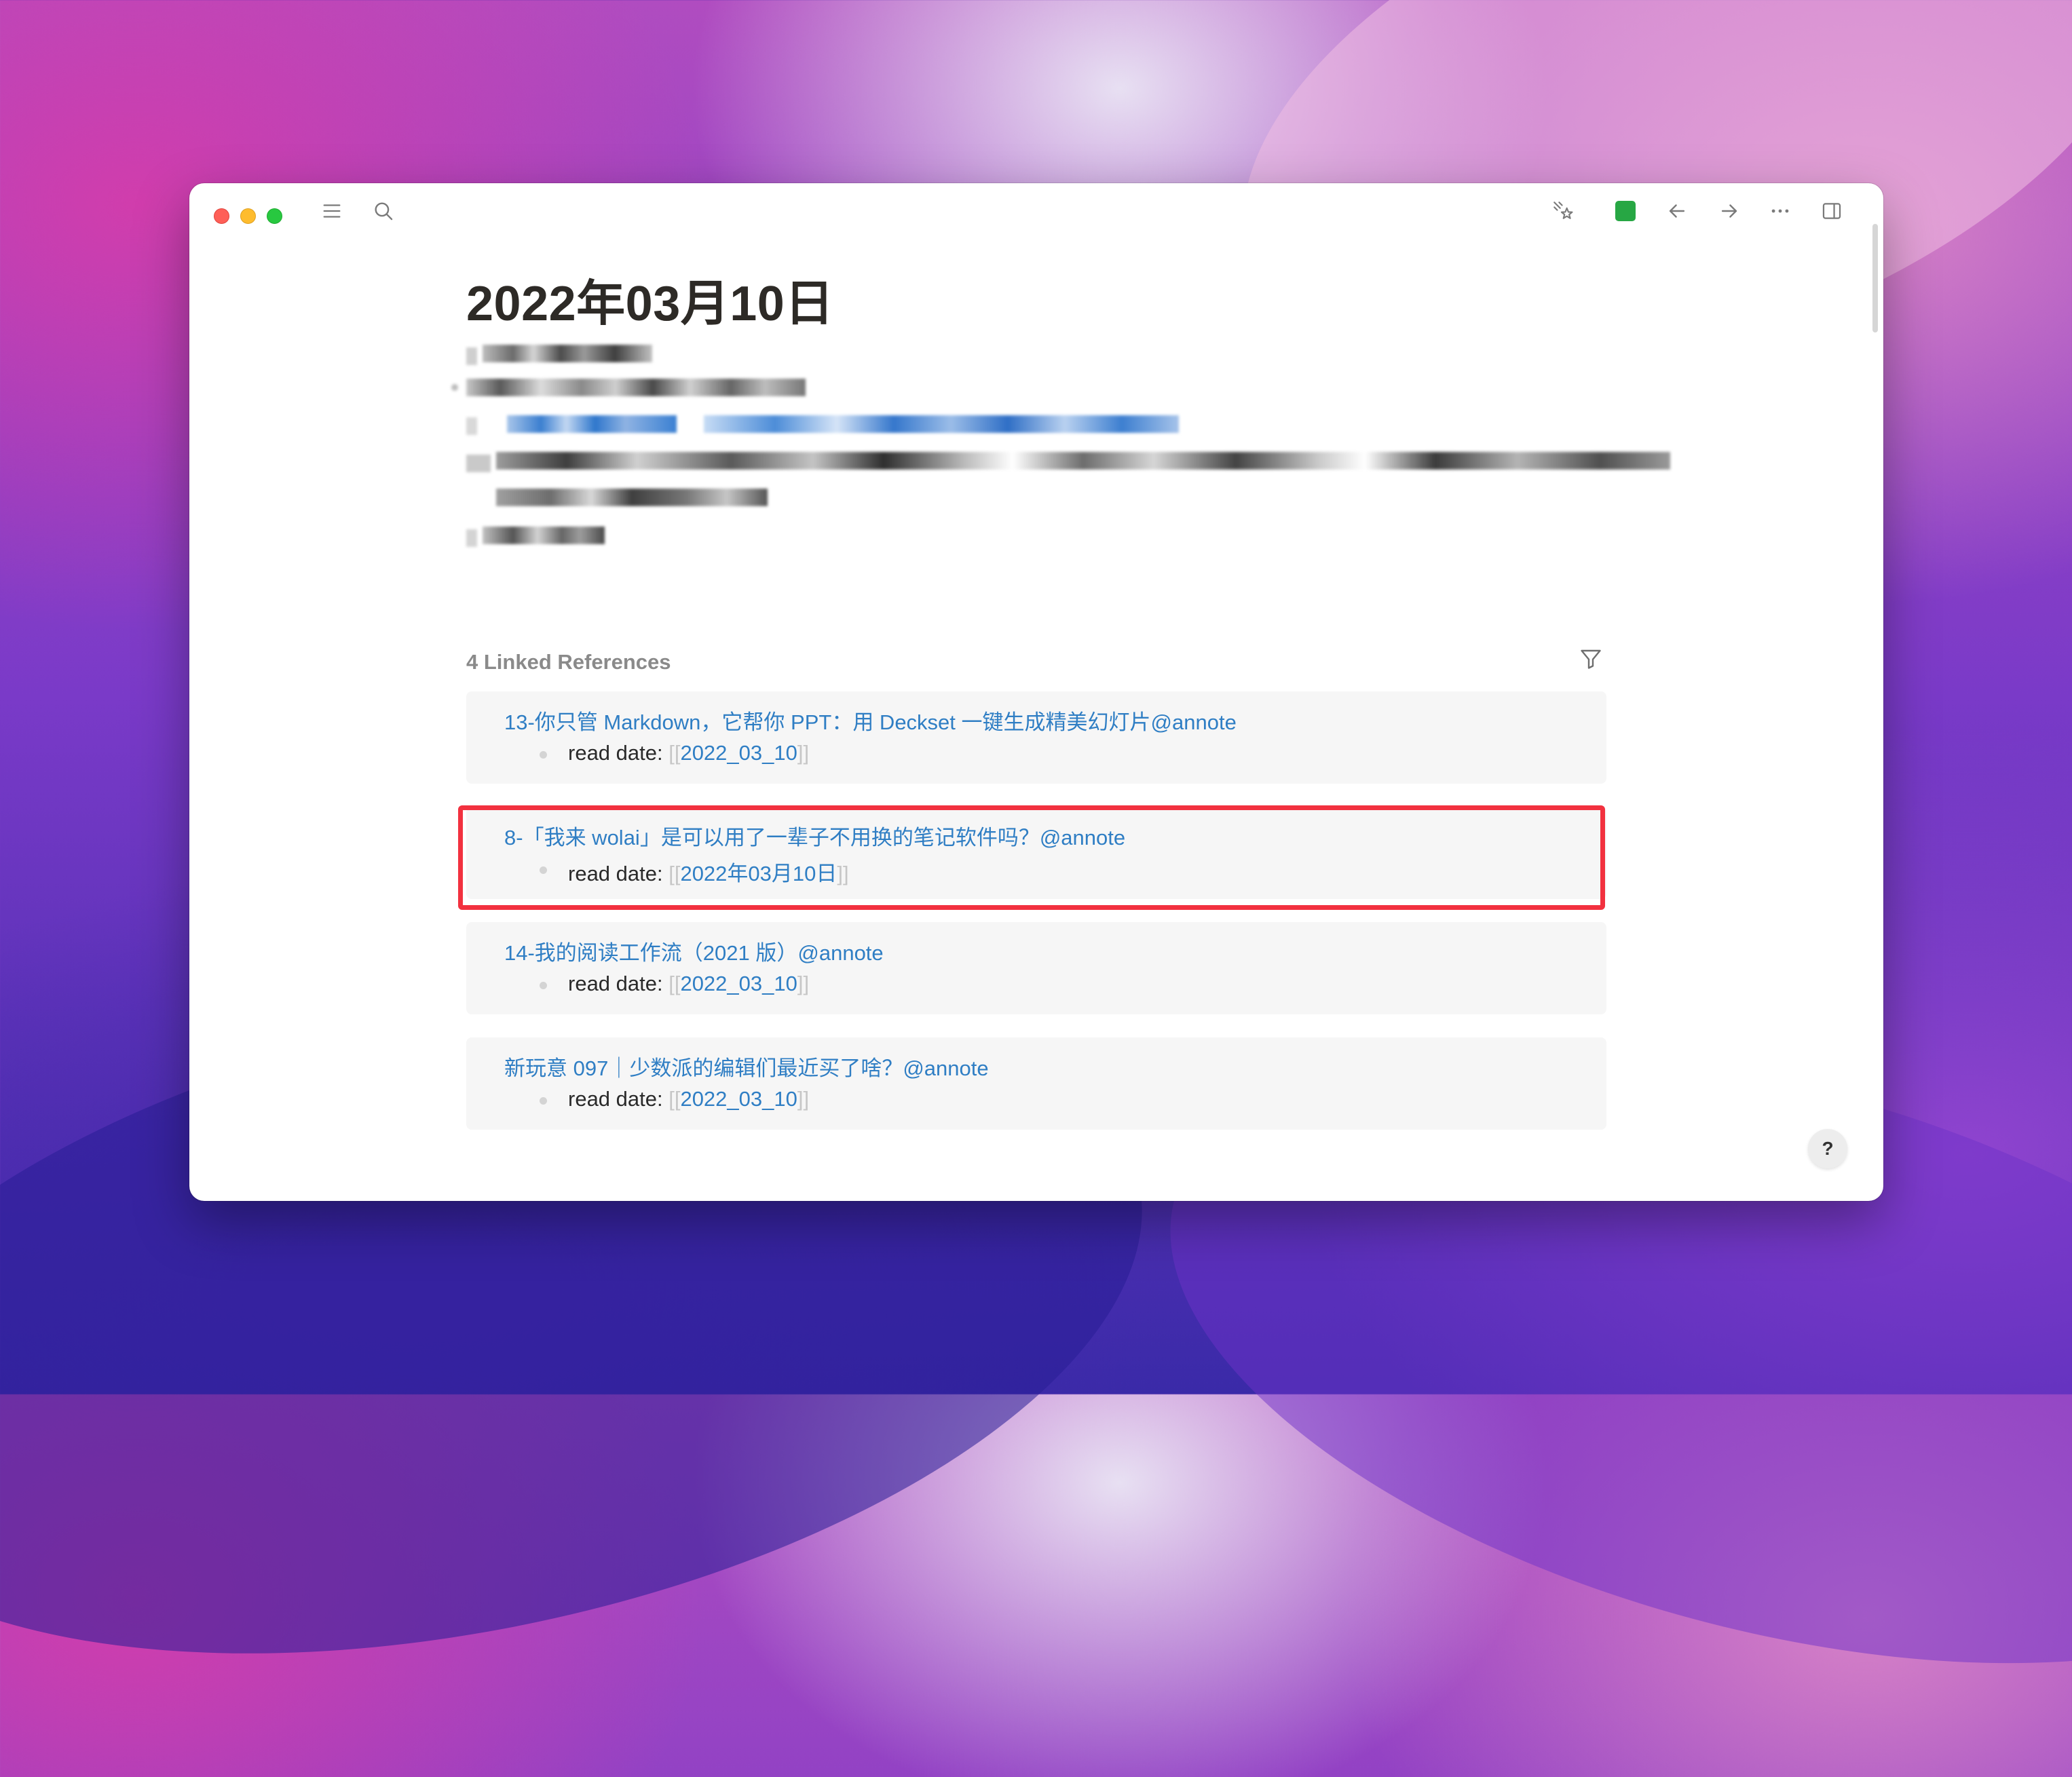  What do you see at coordinates (1875, 278) in the screenshot?
I see `scrollbar` at bounding box center [1875, 278].